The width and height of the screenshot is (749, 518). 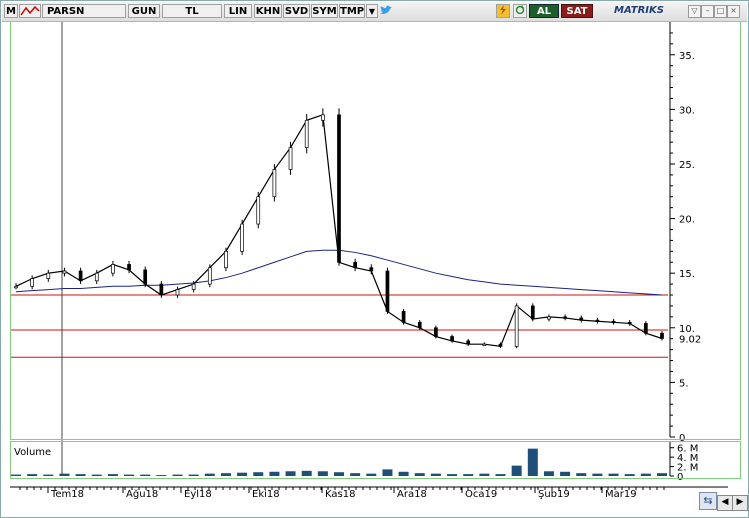 What do you see at coordinates (266, 494) in the screenshot?
I see `x-tick-label: Eki18` at bounding box center [266, 494].